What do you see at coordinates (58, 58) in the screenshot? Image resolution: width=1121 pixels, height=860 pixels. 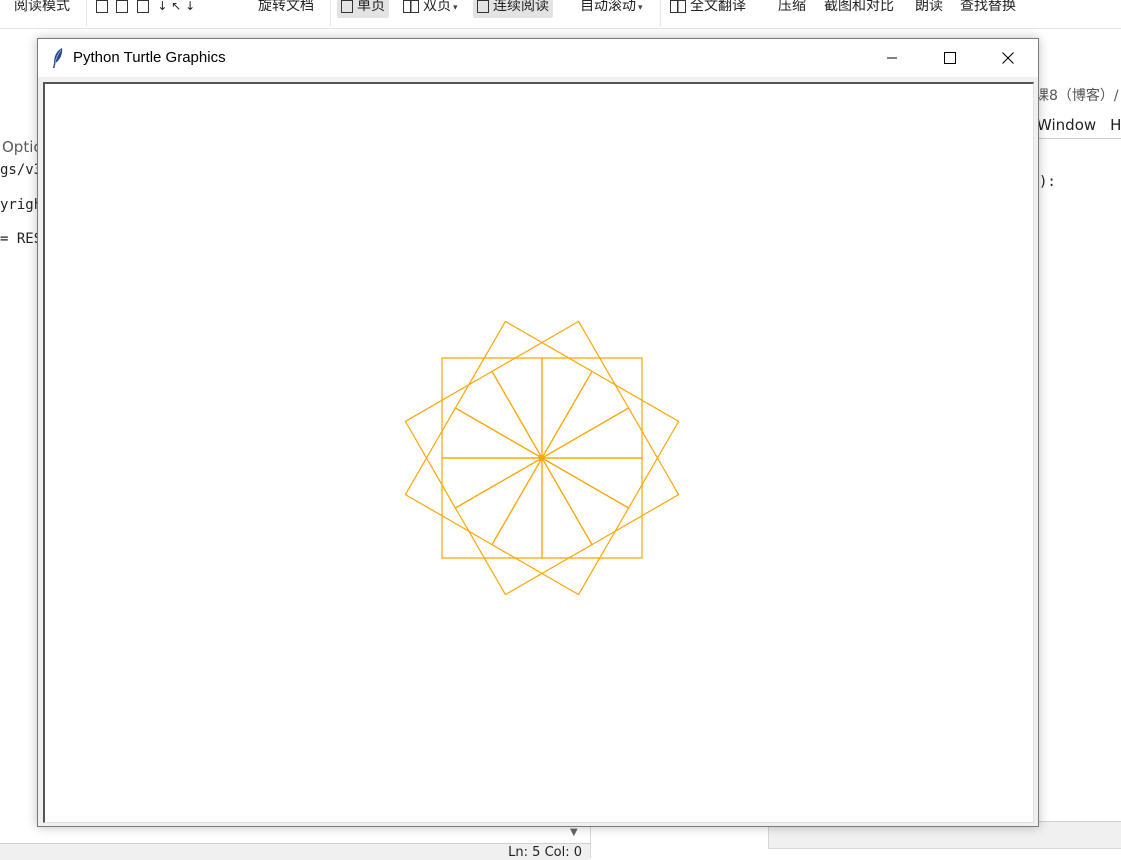 I see `feather-icon` at bounding box center [58, 58].